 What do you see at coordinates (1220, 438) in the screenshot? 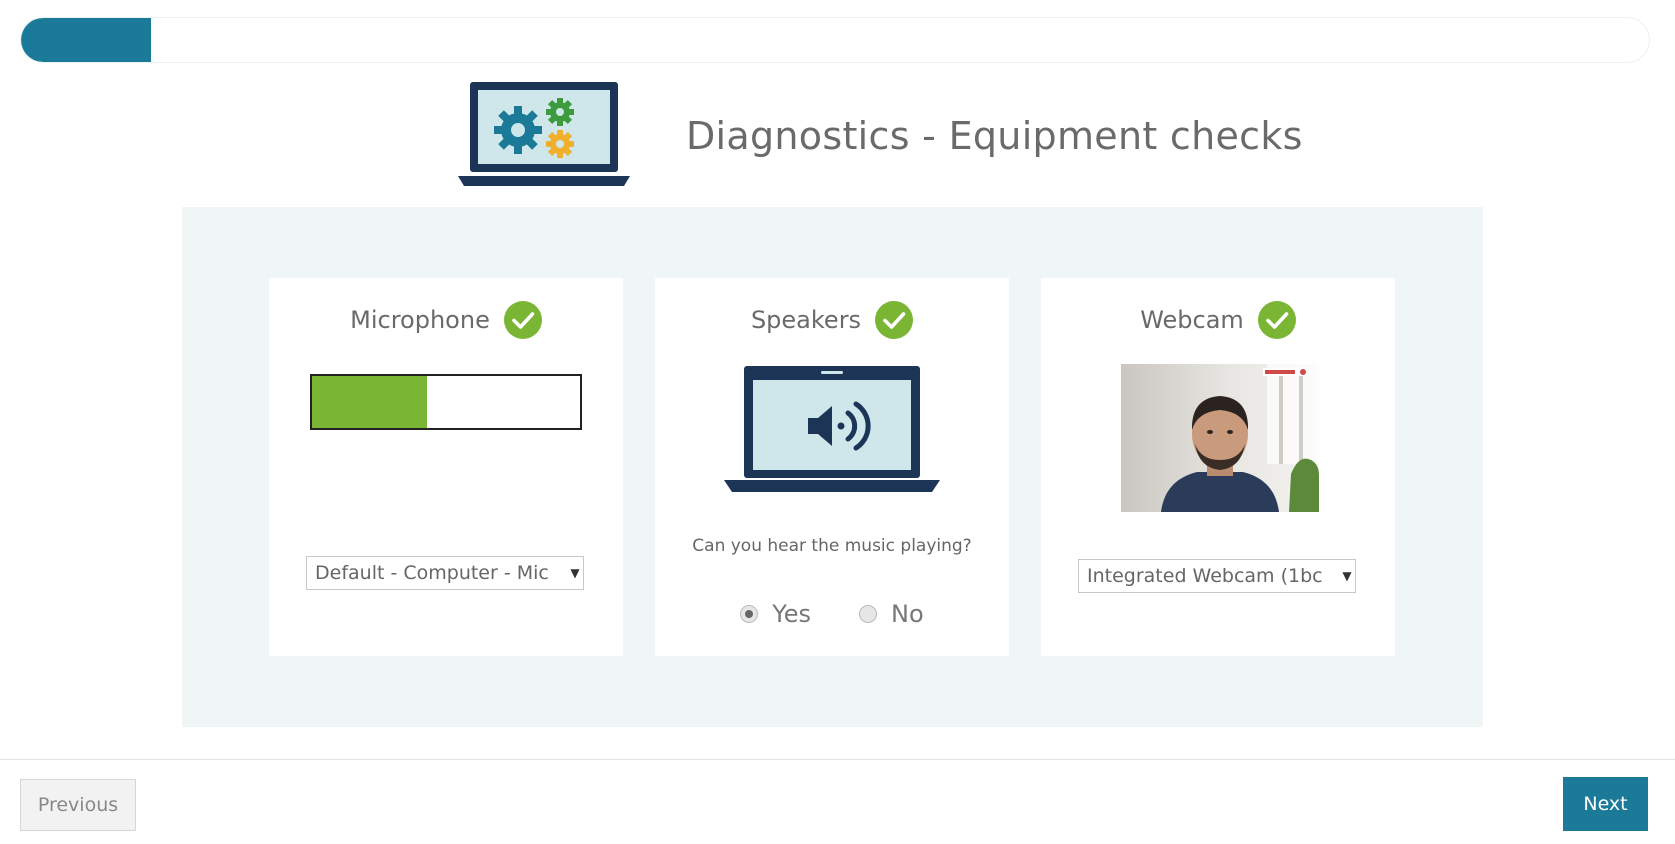
I see `webcam-preview` at bounding box center [1220, 438].